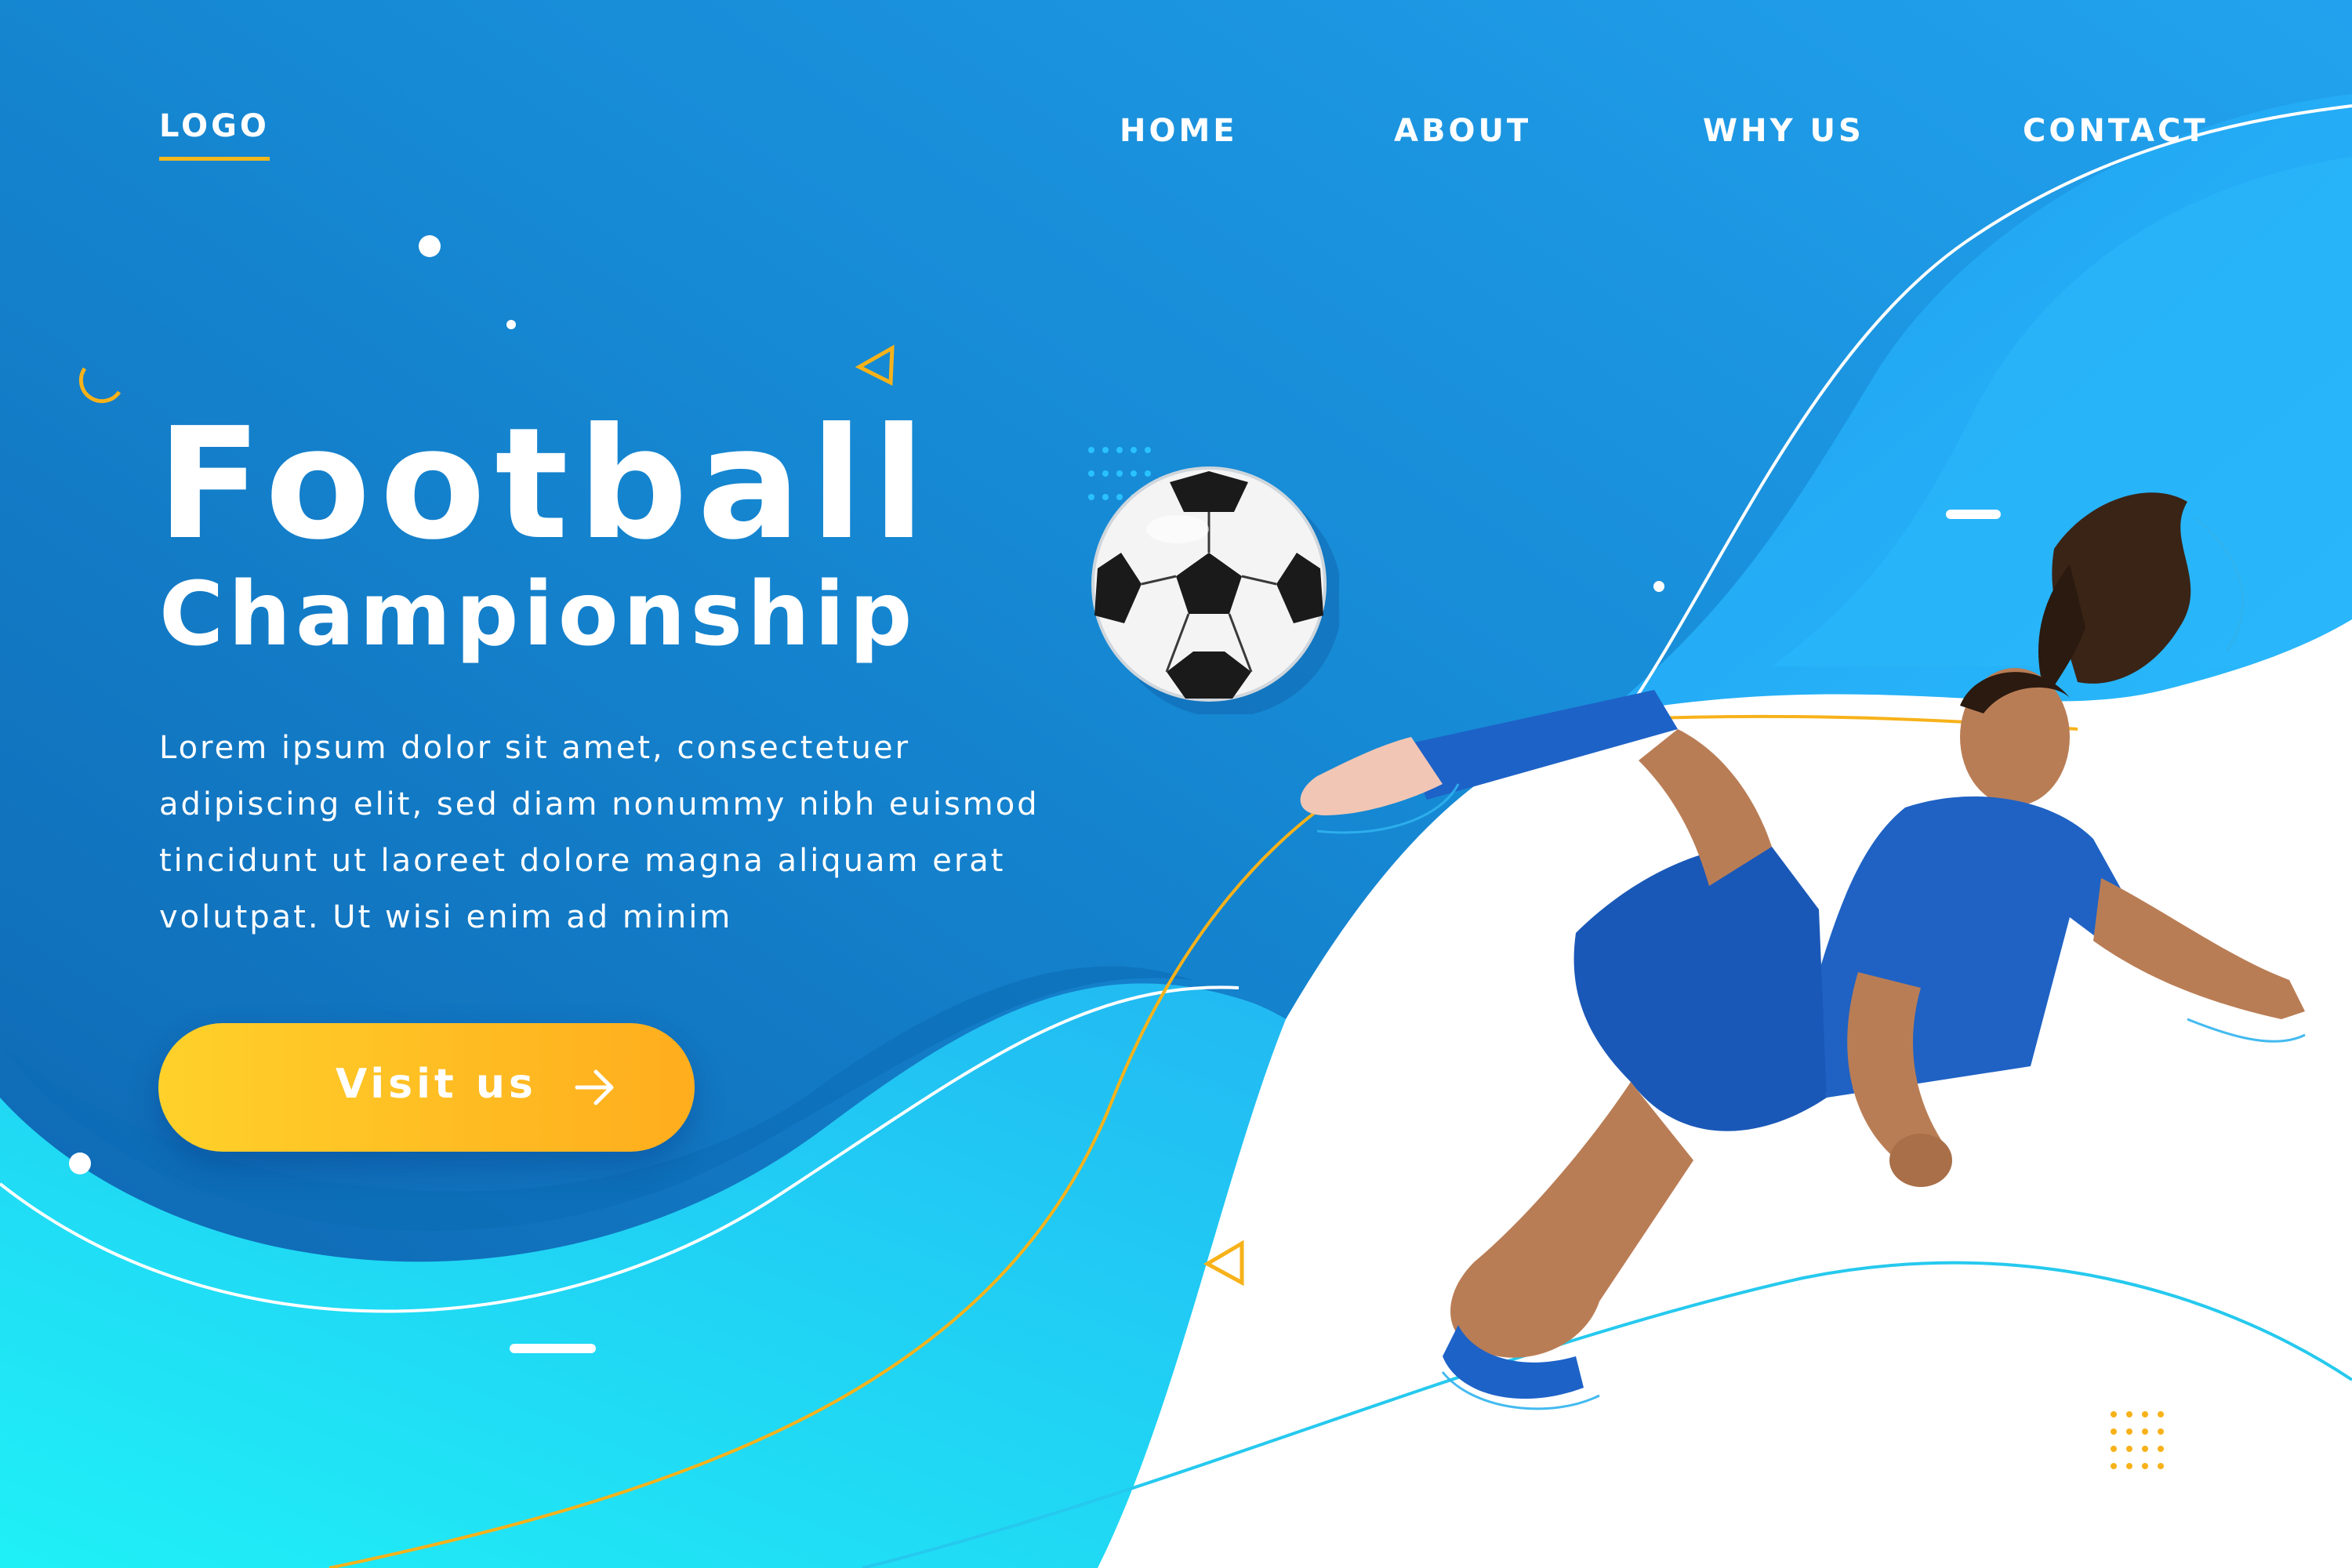 Image resolution: width=2352 pixels, height=1568 pixels. What do you see at coordinates (546, 484) in the screenshot?
I see `hero-title: Football` at bounding box center [546, 484].